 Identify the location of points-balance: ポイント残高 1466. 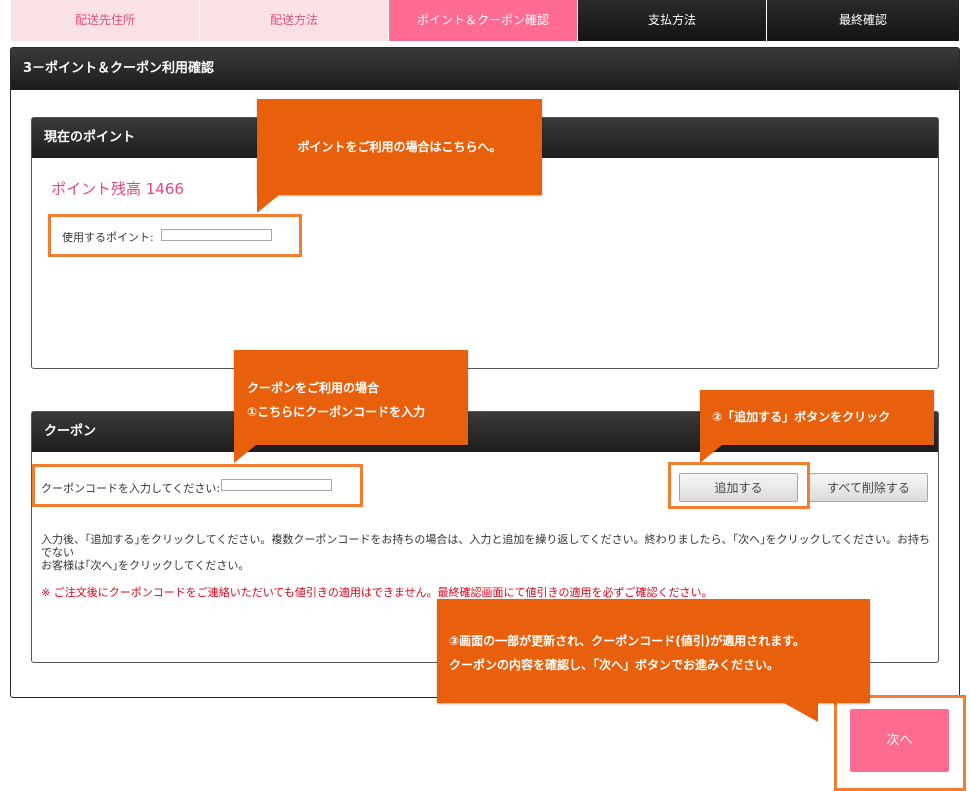
(117, 189).